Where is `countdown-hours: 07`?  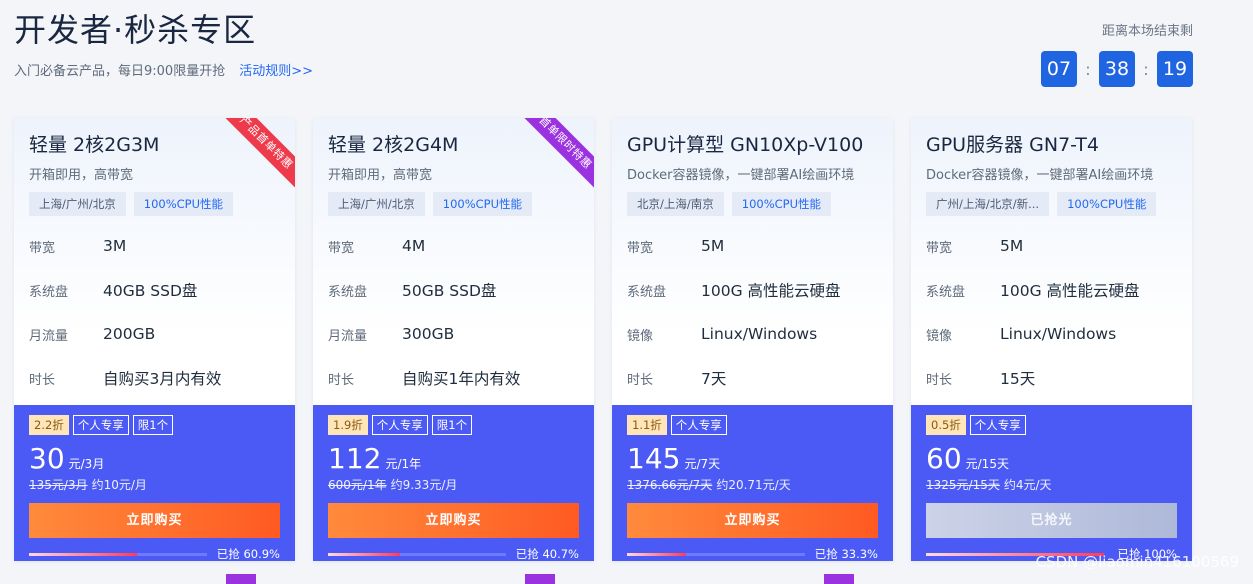 countdown-hours: 07 is located at coordinates (1059, 69).